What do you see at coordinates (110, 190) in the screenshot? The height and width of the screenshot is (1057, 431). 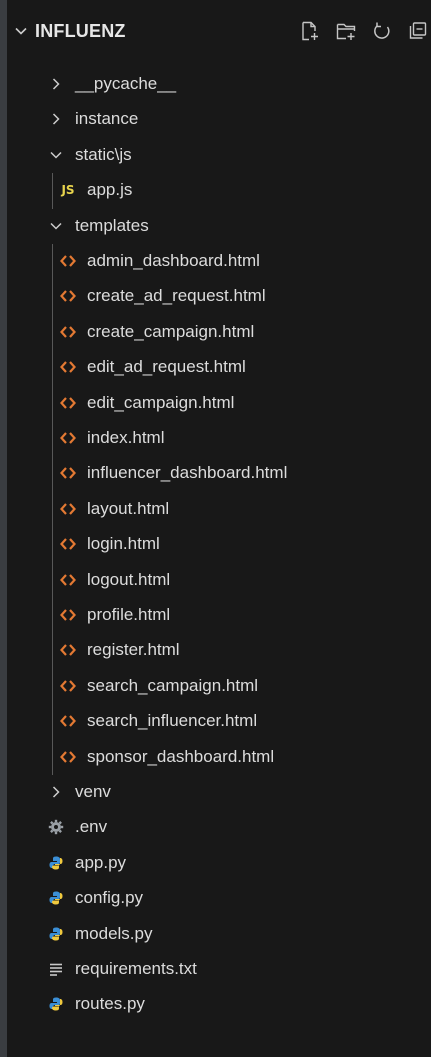 I see `tree-item-label: app.js` at bounding box center [110, 190].